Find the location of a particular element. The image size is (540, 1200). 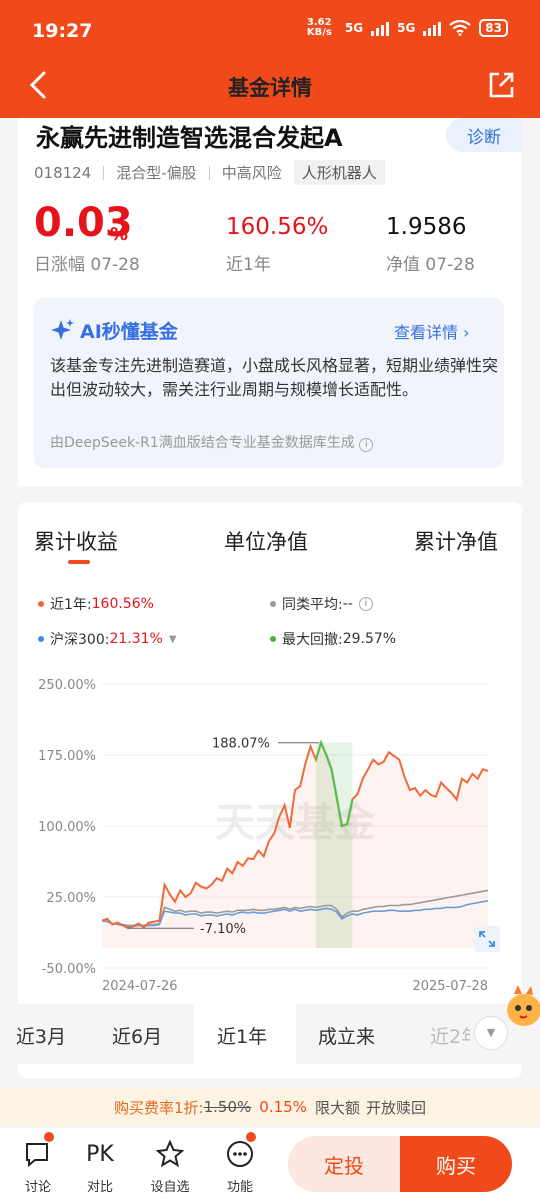

y-tick-label: -50.00% is located at coordinates (69, 969).